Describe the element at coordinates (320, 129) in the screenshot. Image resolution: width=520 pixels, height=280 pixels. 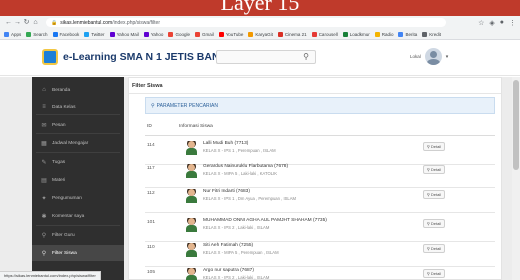
I see `table-header: ID Informasi Siswa` at that location.